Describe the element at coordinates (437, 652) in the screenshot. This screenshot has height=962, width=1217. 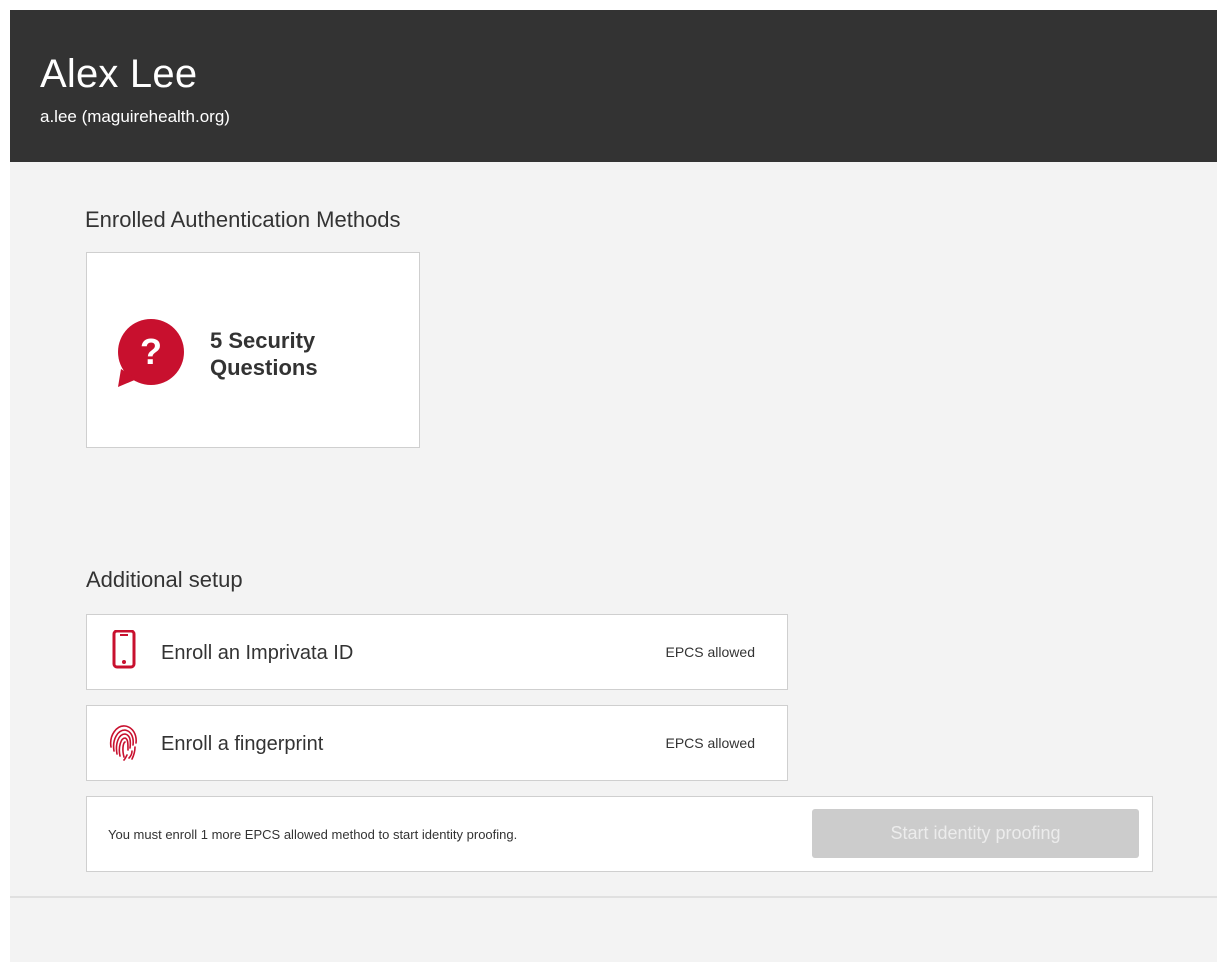
I see `enroll-imprivata-id-row: Enroll an Imprivata ID EPCS allowed` at that location.